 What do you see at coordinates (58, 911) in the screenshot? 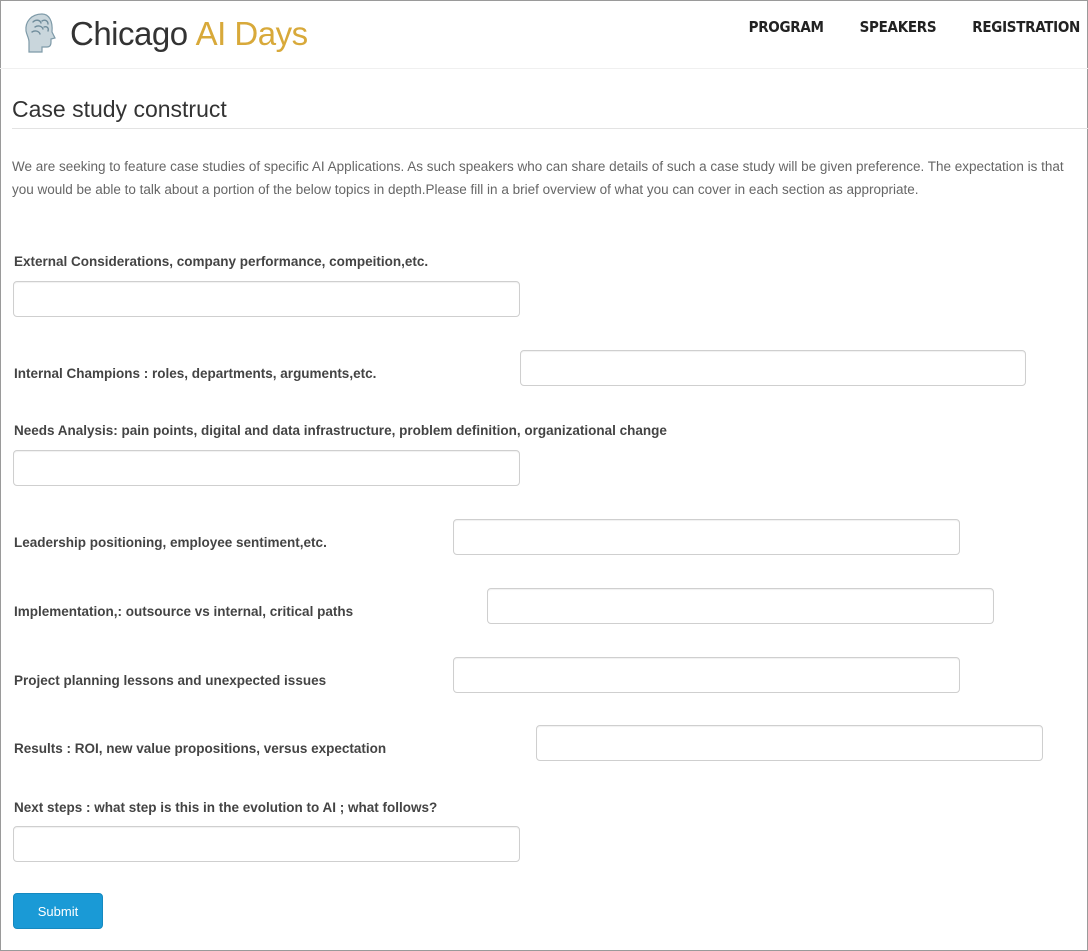
I see `submit-button: Submit` at bounding box center [58, 911].